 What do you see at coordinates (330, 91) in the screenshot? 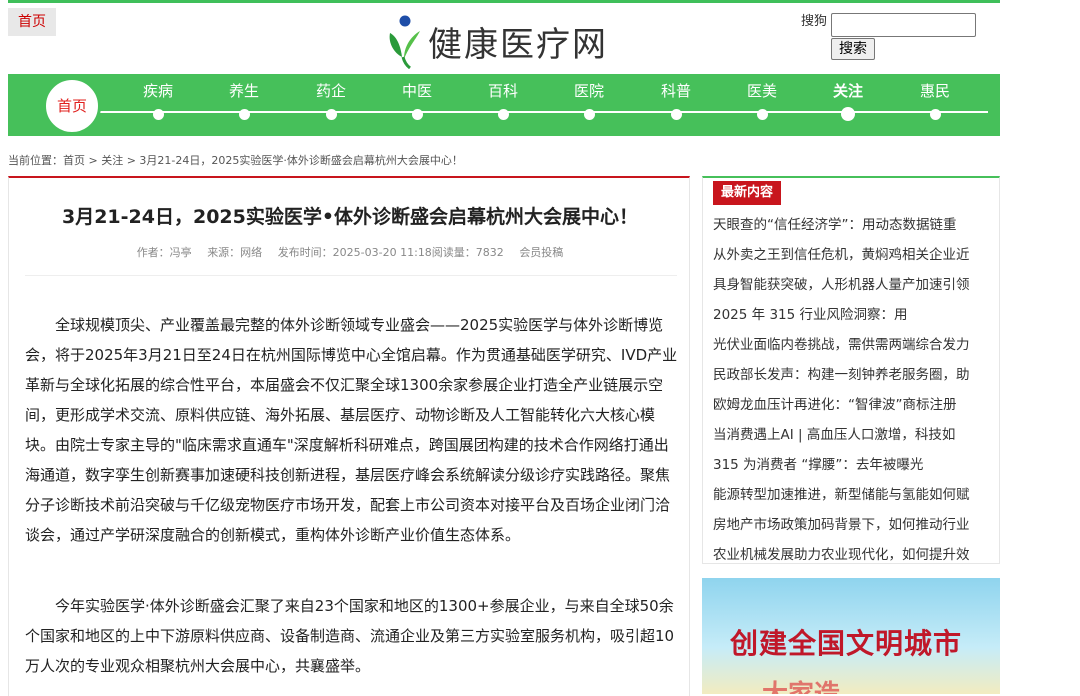
I see `nav-label: 药企` at bounding box center [330, 91].